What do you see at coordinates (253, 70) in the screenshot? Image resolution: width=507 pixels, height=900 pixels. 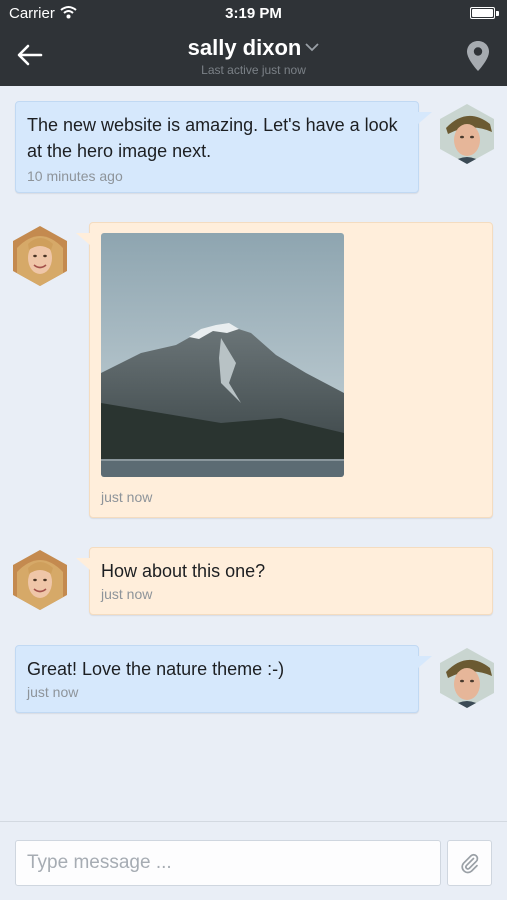 I see `last-active-status: Last active just now` at bounding box center [253, 70].